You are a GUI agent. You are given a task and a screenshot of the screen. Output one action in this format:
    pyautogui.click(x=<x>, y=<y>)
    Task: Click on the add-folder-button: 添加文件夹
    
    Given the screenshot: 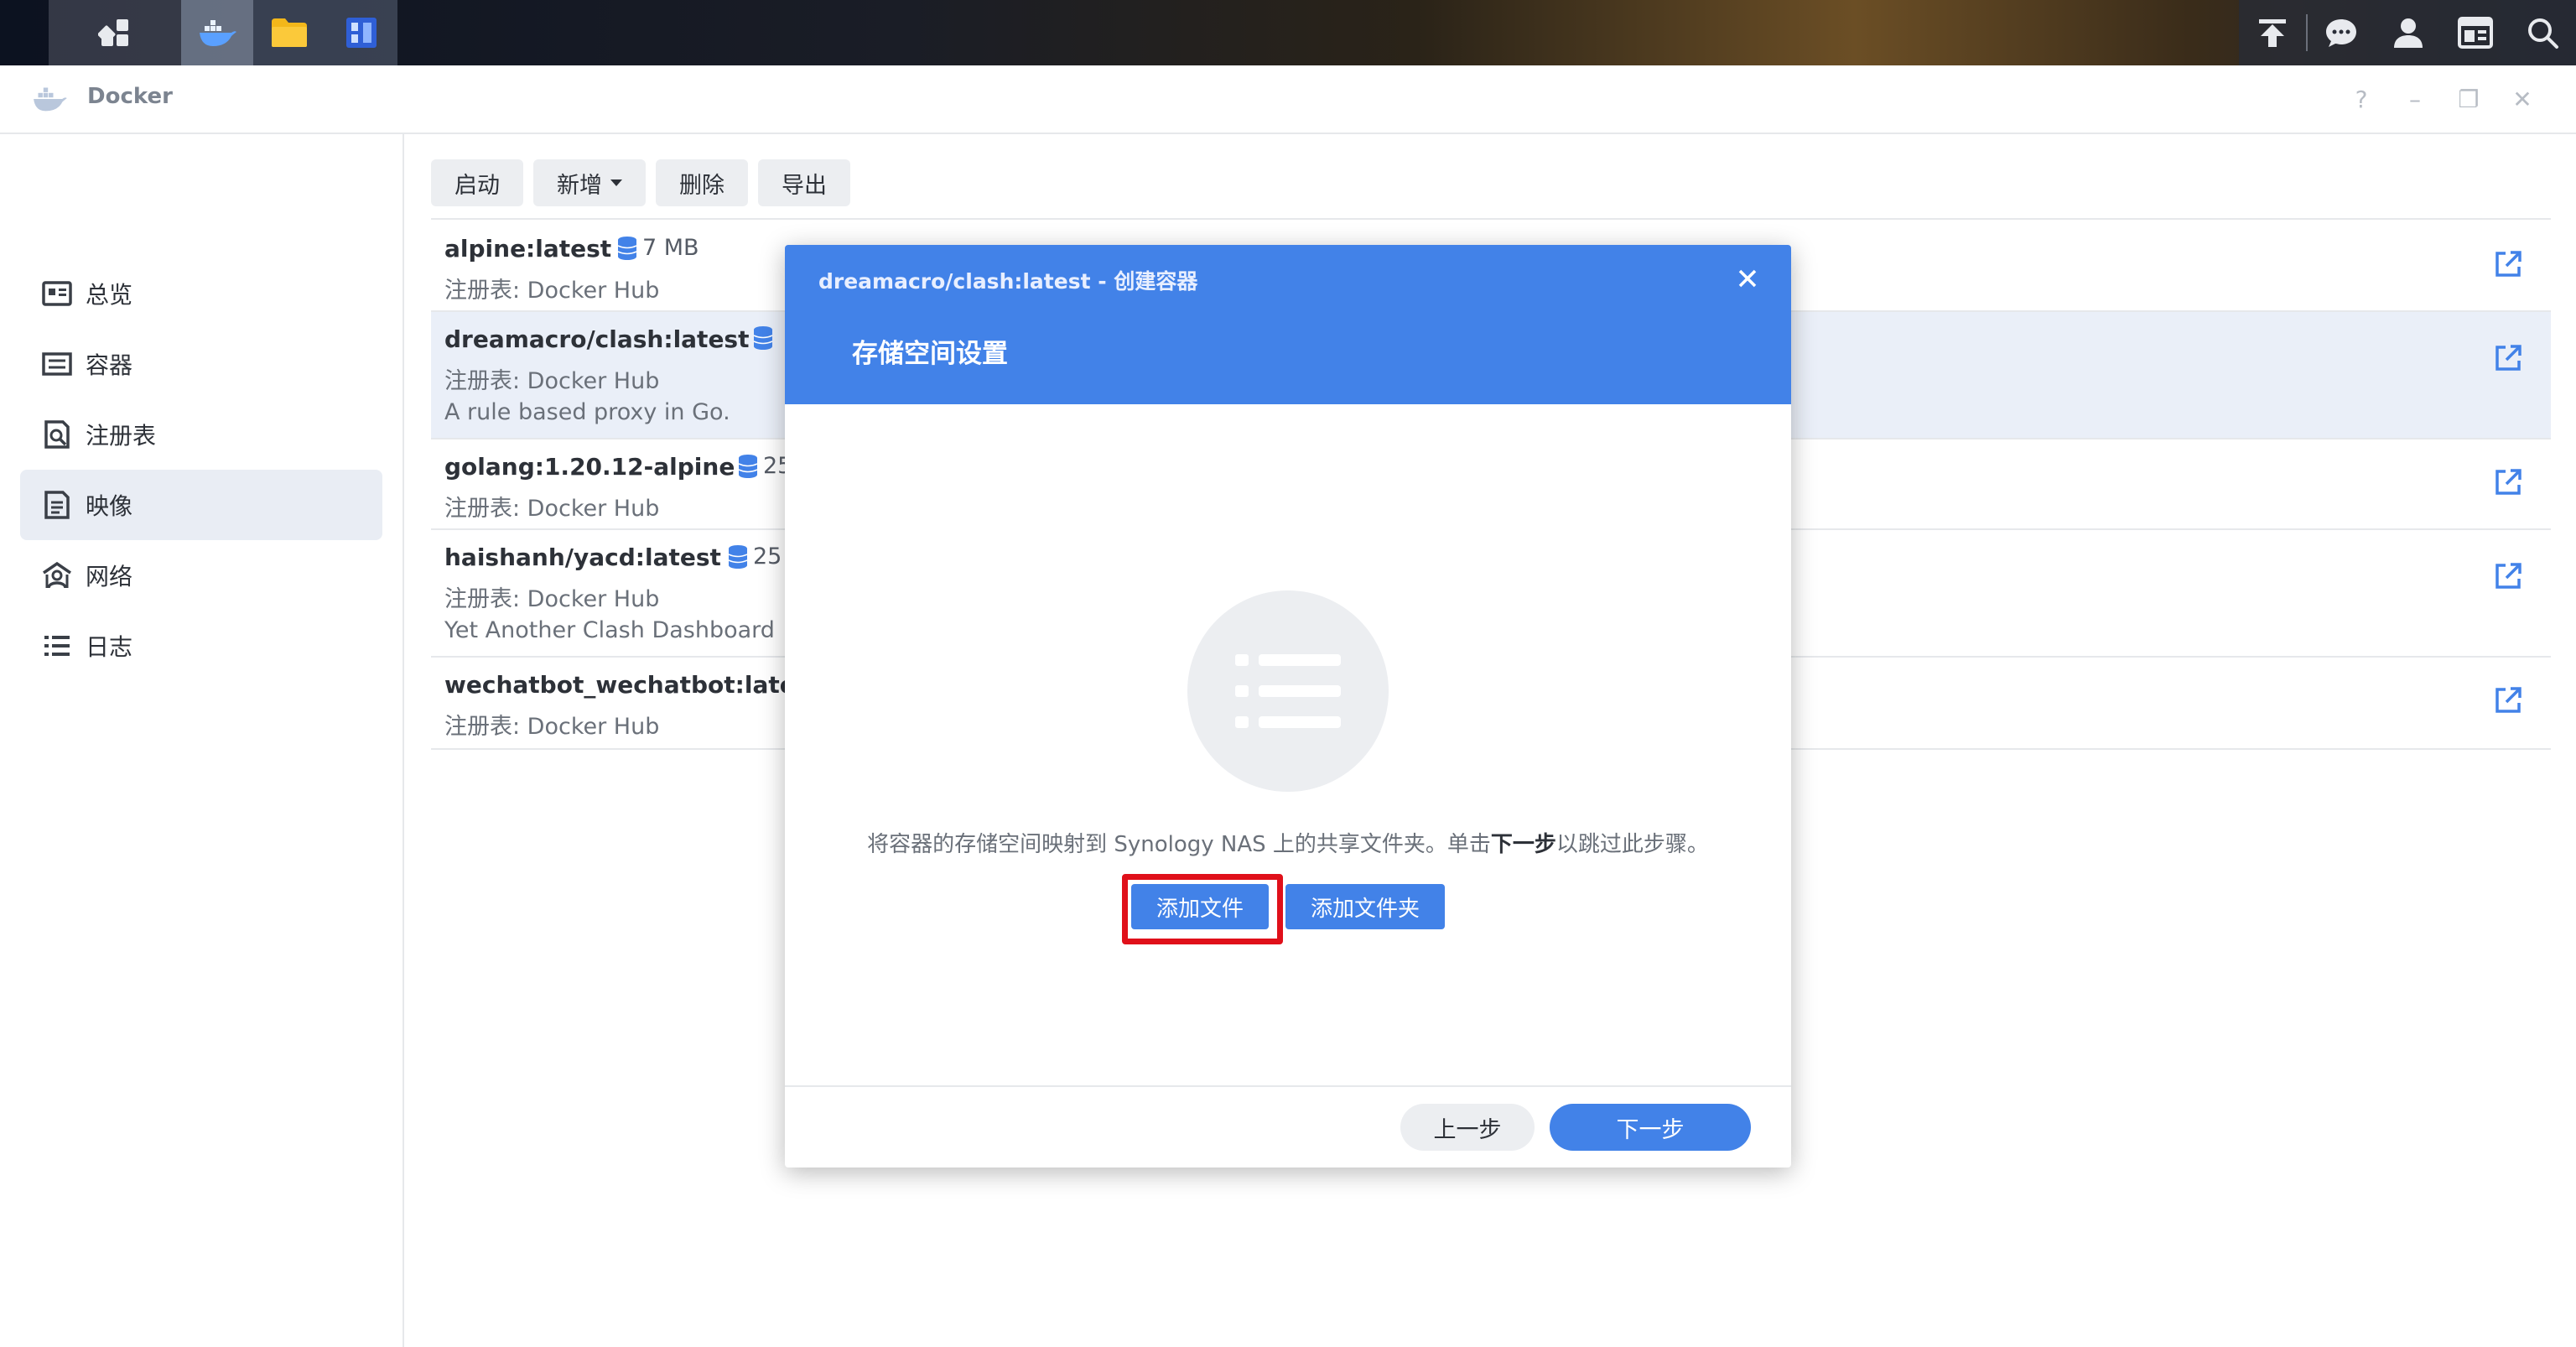 What is the action you would take?
    pyautogui.click(x=1365, y=906)
    